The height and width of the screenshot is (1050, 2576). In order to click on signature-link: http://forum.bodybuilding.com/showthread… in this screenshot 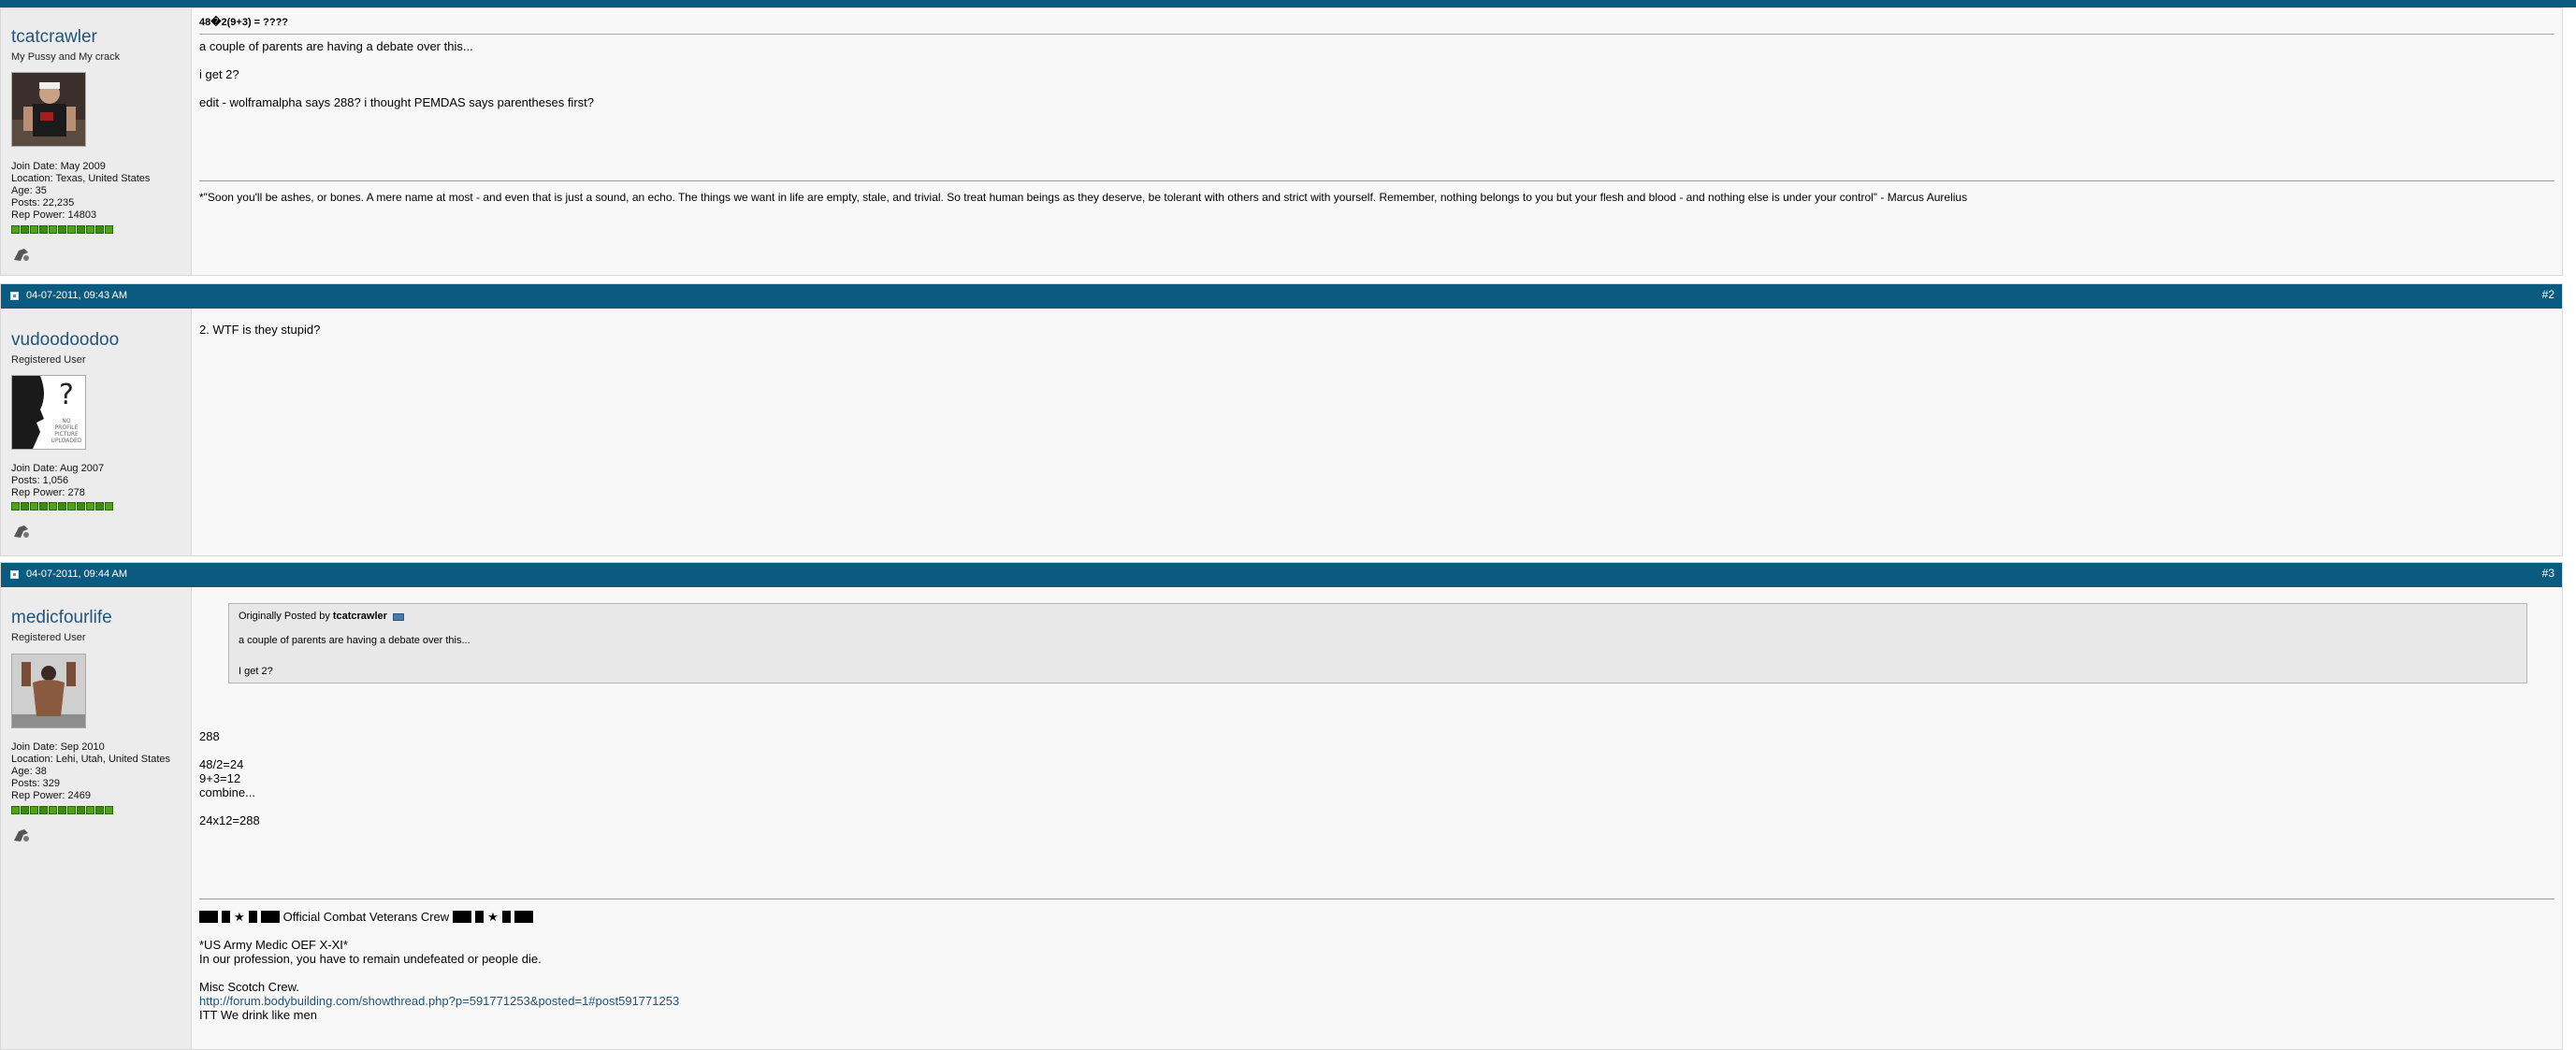, I will do `click(439, 1001)`.